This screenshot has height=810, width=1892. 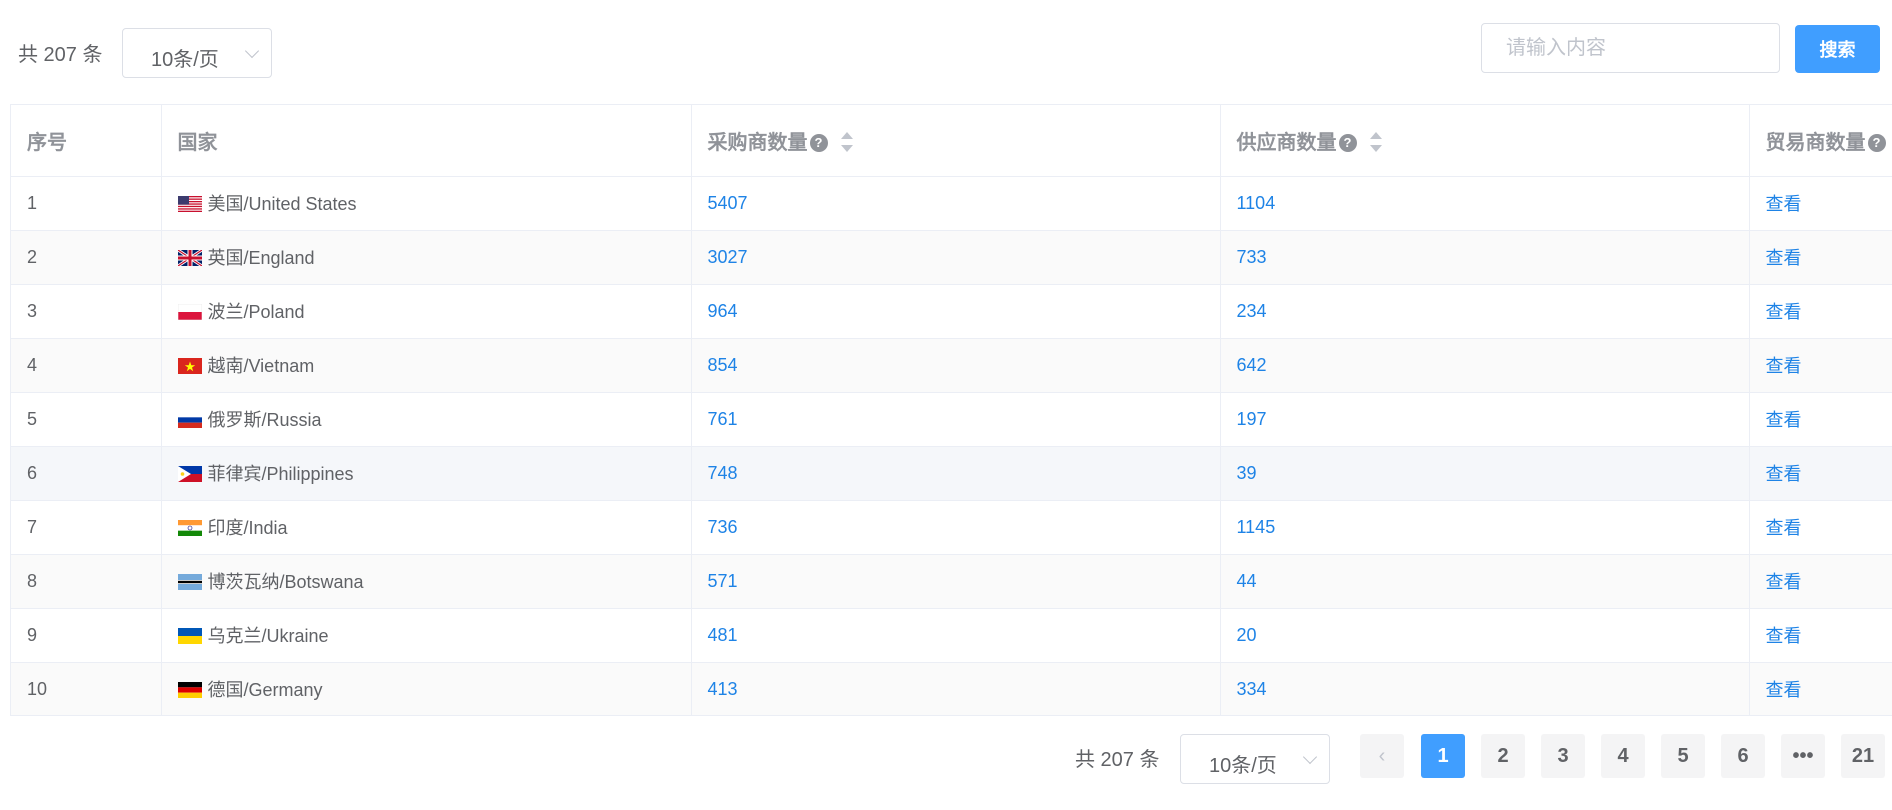 What do you see at coordinates (1247, 635) in the screenshot?
I see `suppliers-count-link: 20` at bounding box center [1247, 635].